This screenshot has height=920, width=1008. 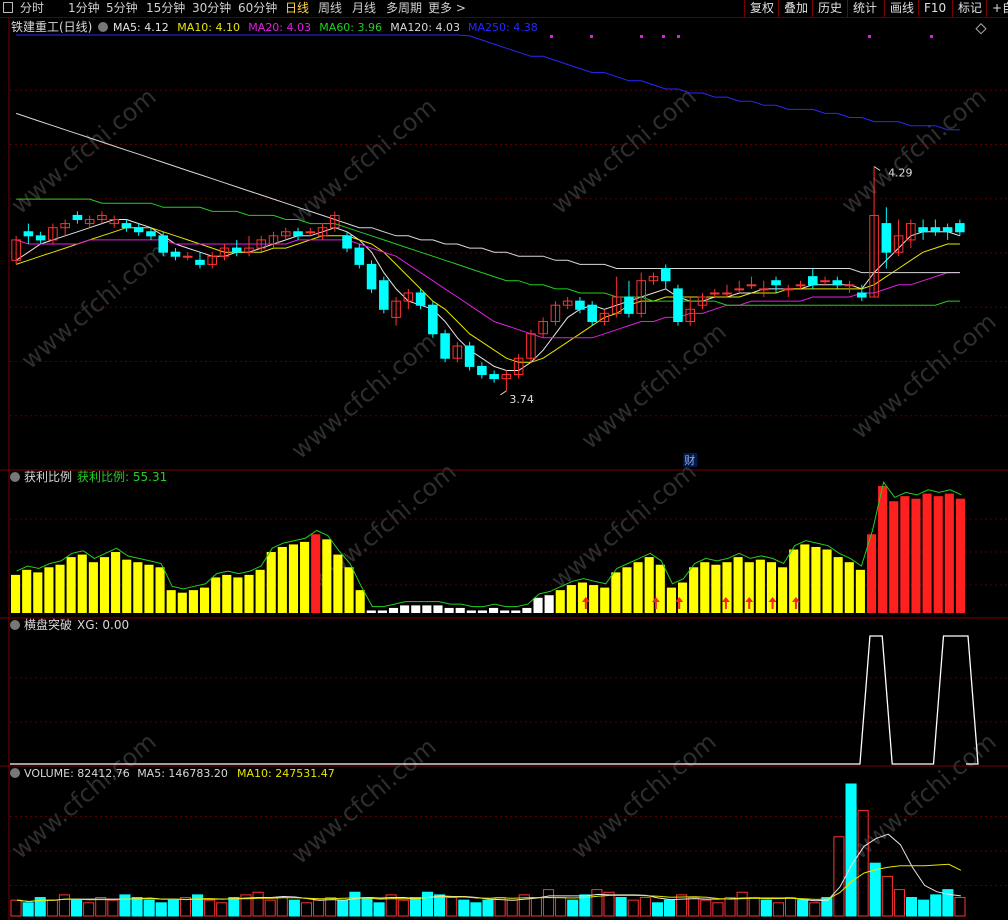 What do you see at coordinates (77, 773) in the screenshot?
I see `volume-label-0: VOLUME: 82412.76` at bounding box center [77, 773].